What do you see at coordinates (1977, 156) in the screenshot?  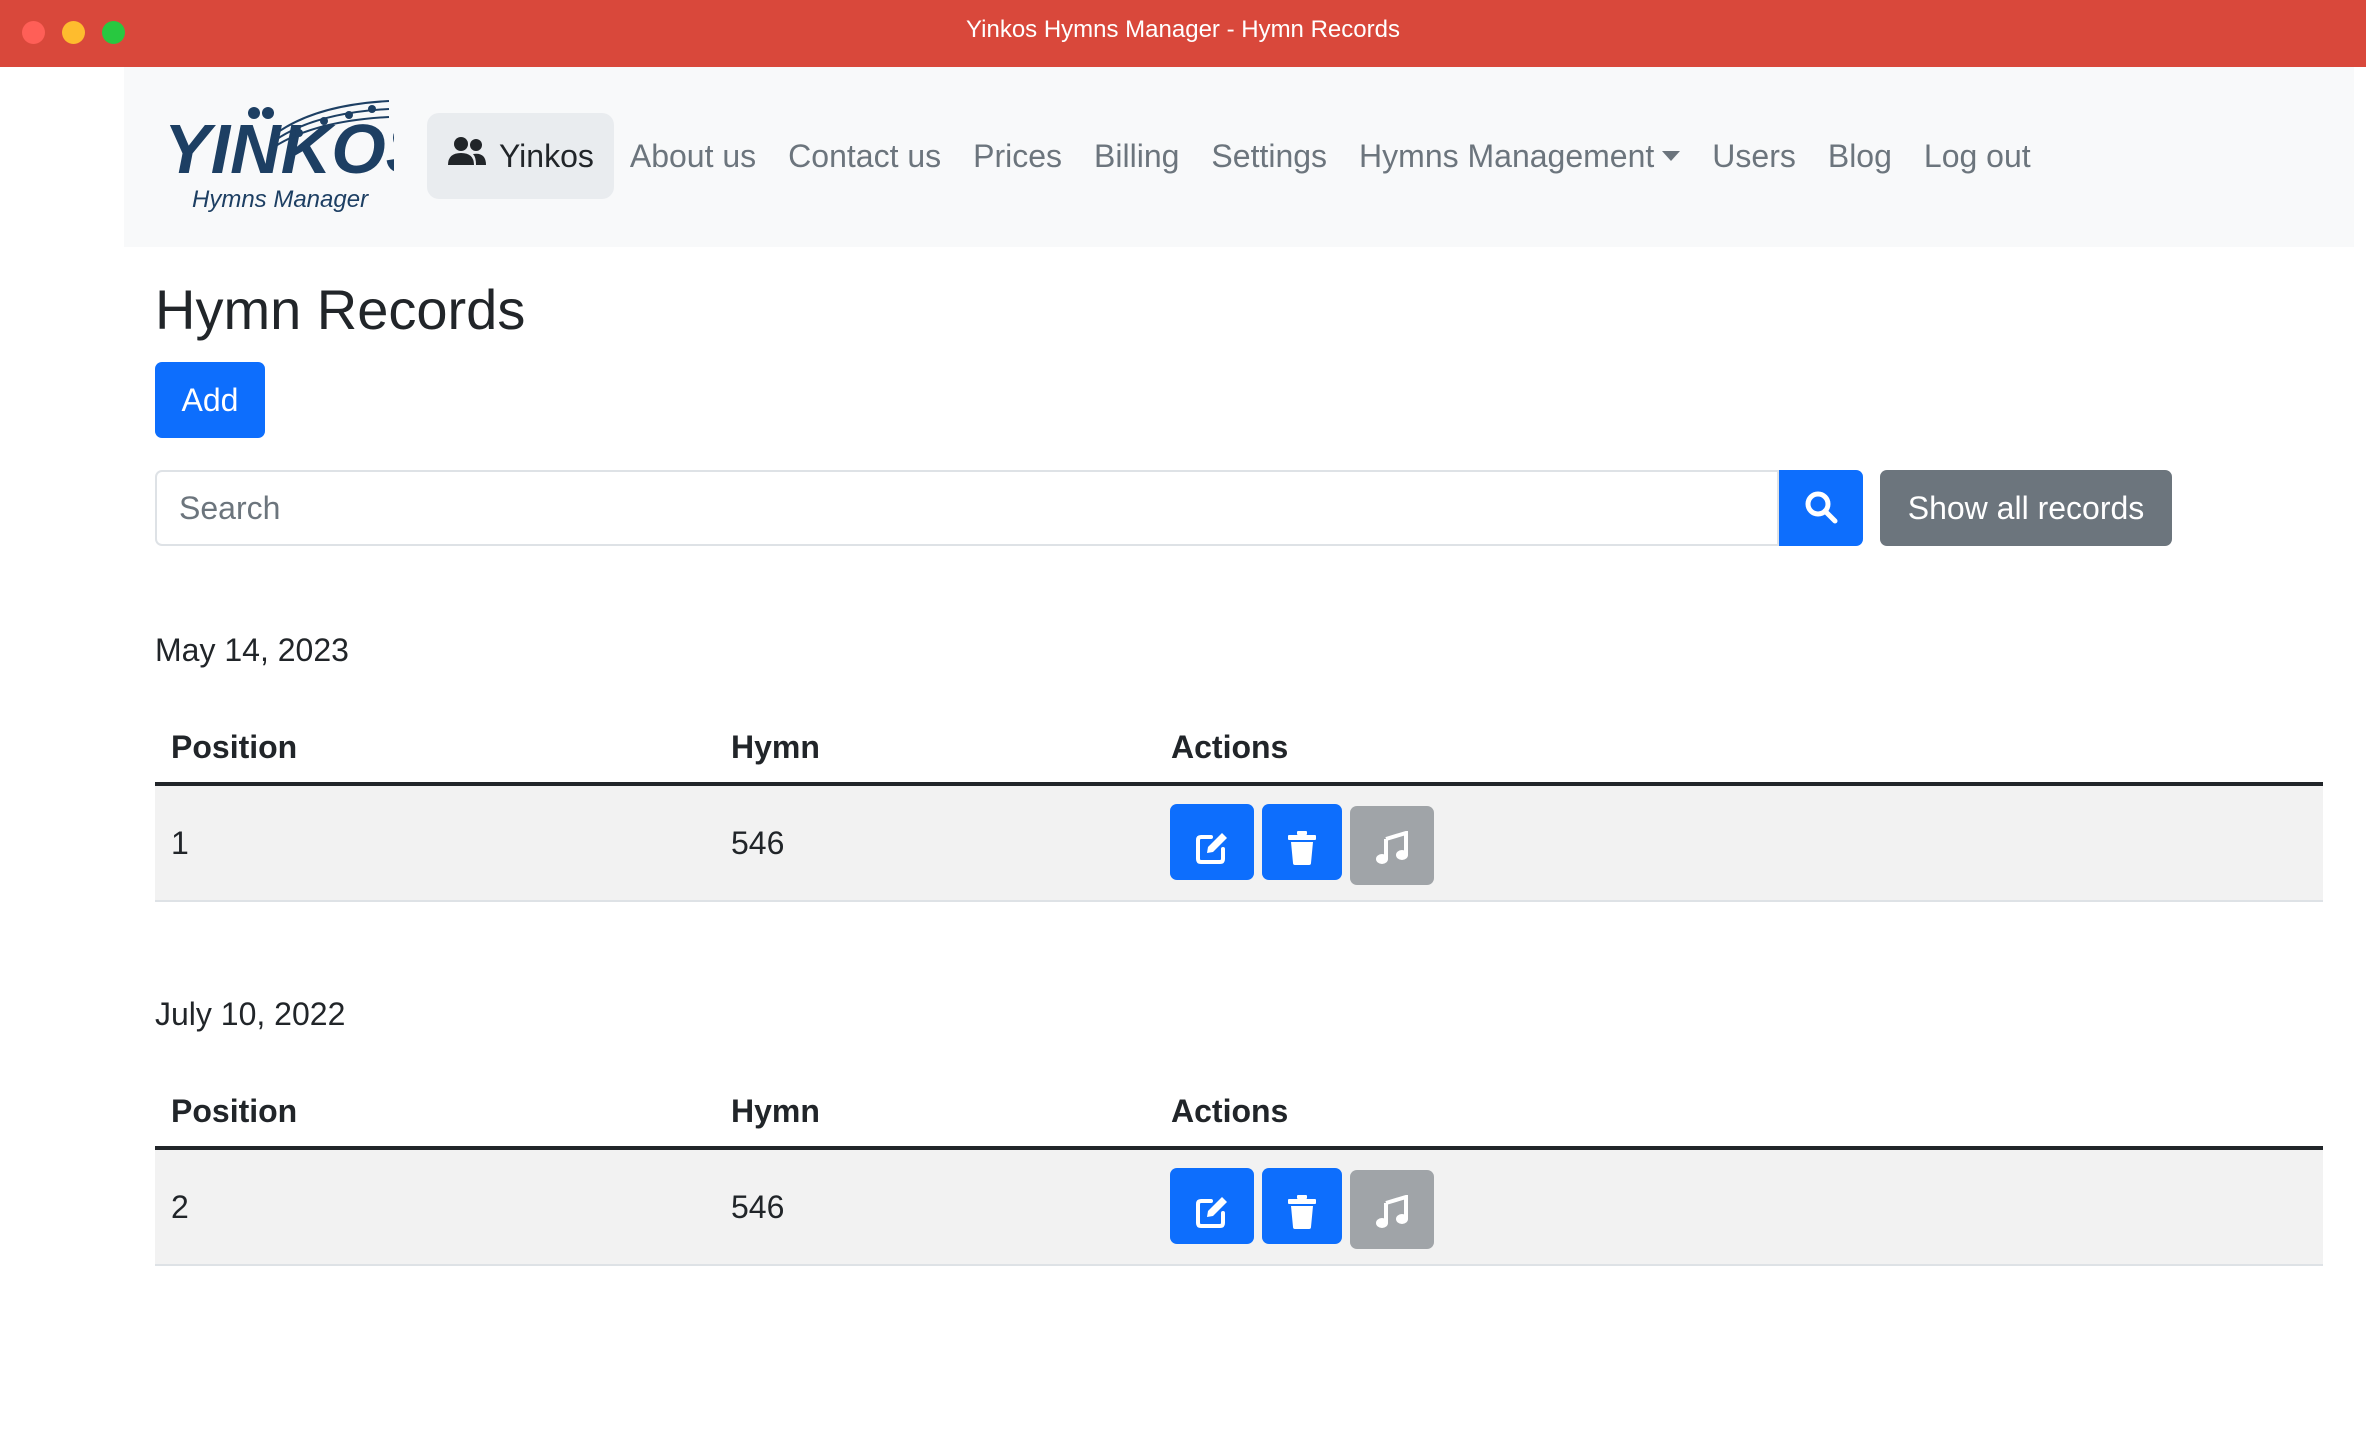 I see `nav-item-logout: Log out` at bounding box center [1977, 156].